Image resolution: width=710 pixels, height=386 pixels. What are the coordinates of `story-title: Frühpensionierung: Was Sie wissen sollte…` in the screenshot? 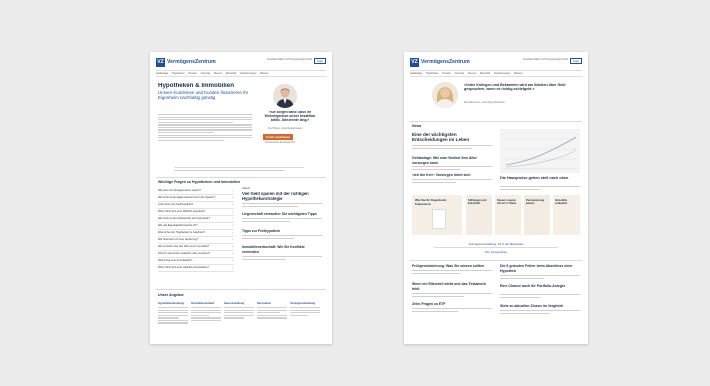 It's located at (452, 266).